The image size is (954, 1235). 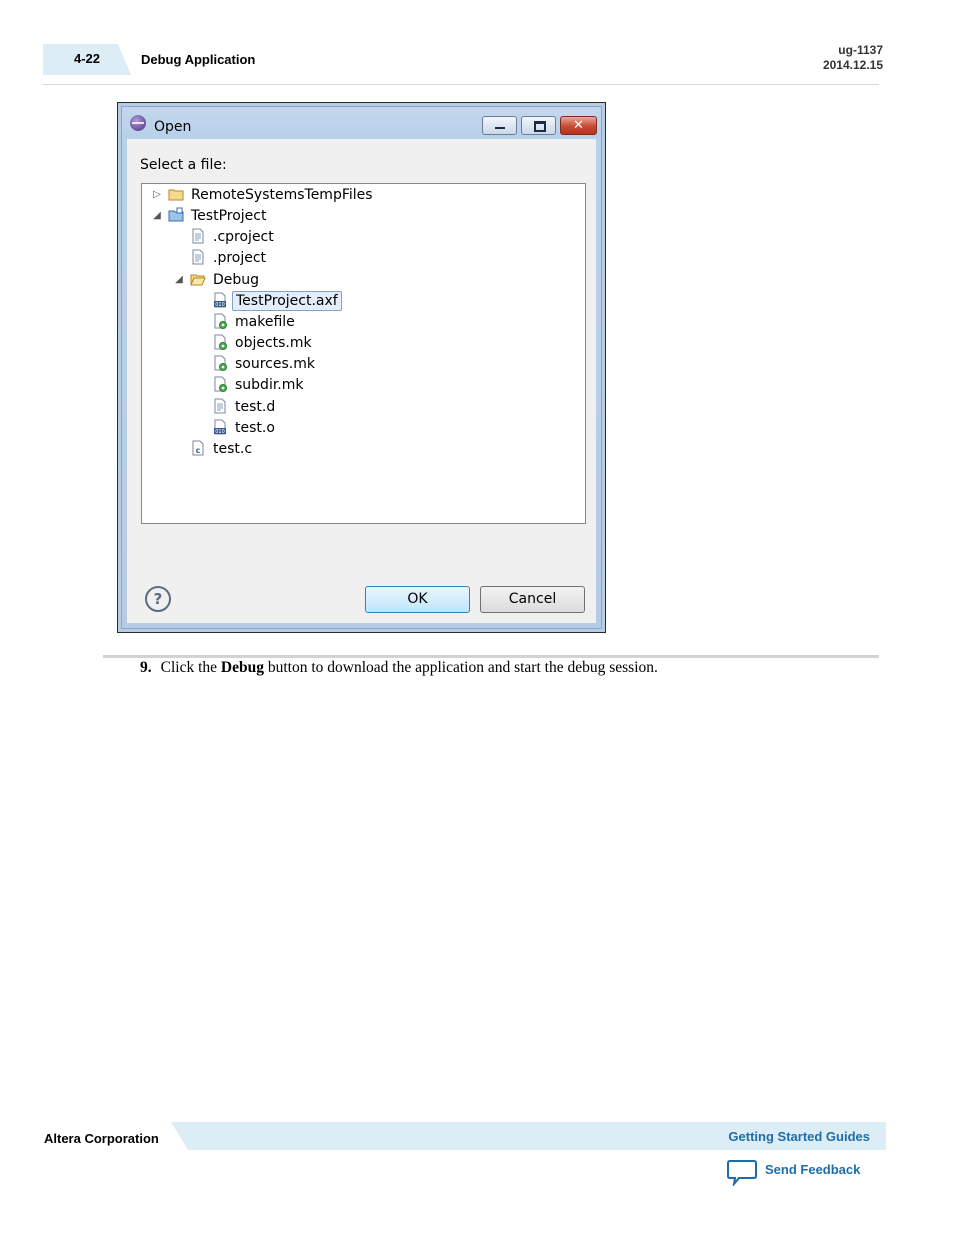 I want to click on section-title: Debug Application, so click(x=198, y=59).